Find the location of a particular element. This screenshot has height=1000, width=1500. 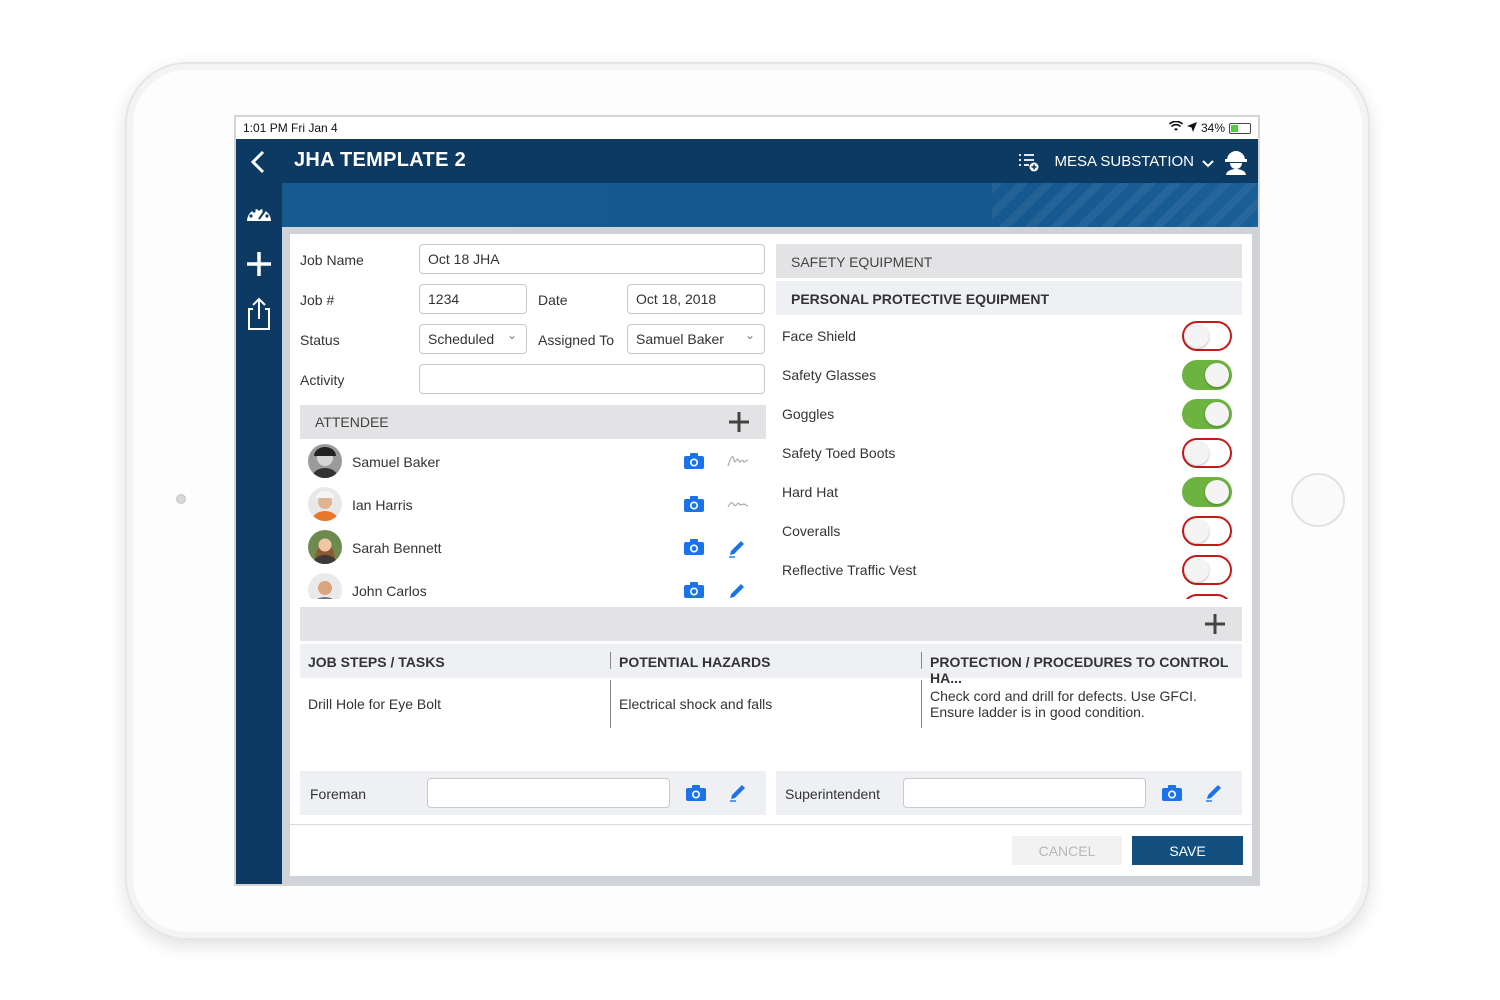

superintendent-input is located at coordinates (1024, 793).